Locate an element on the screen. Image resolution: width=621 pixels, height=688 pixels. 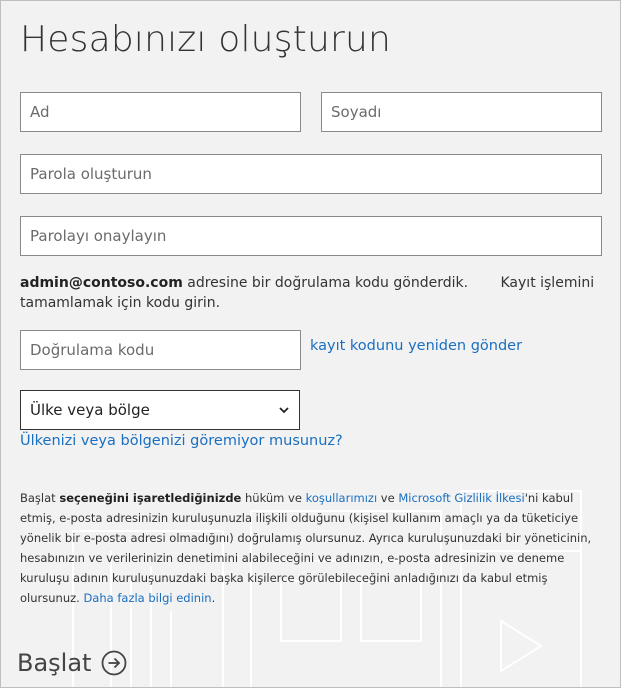
page-title: Hesabınızı oluşturun is located at coordinates (206, 39).